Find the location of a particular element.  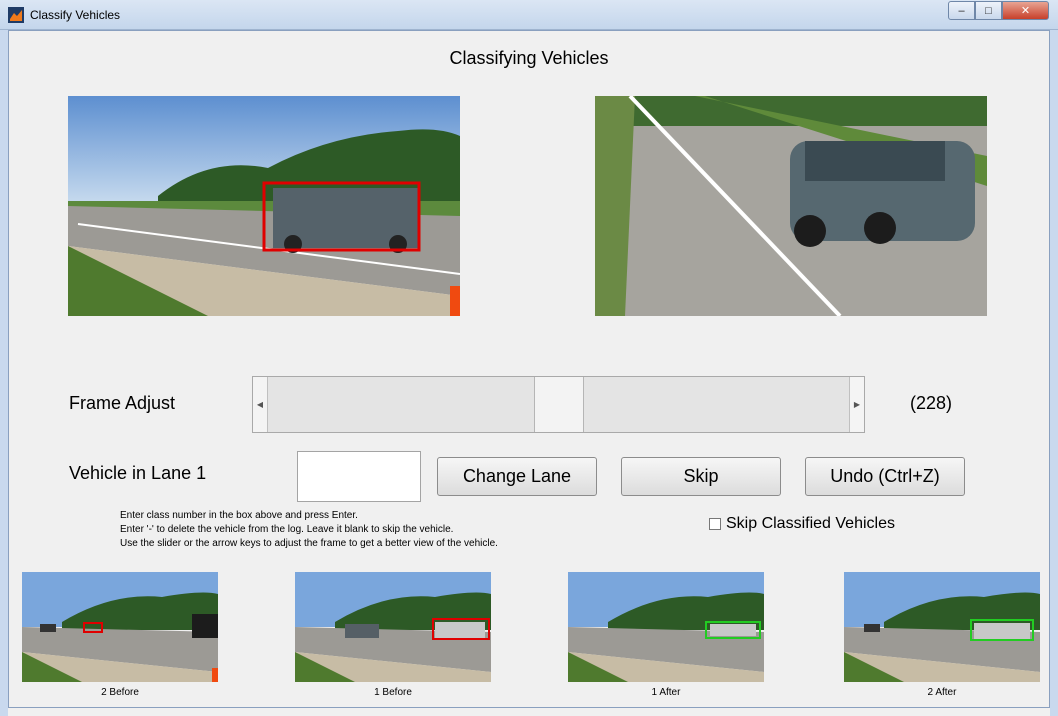

class-number-input is located at coordinates (359, 476).